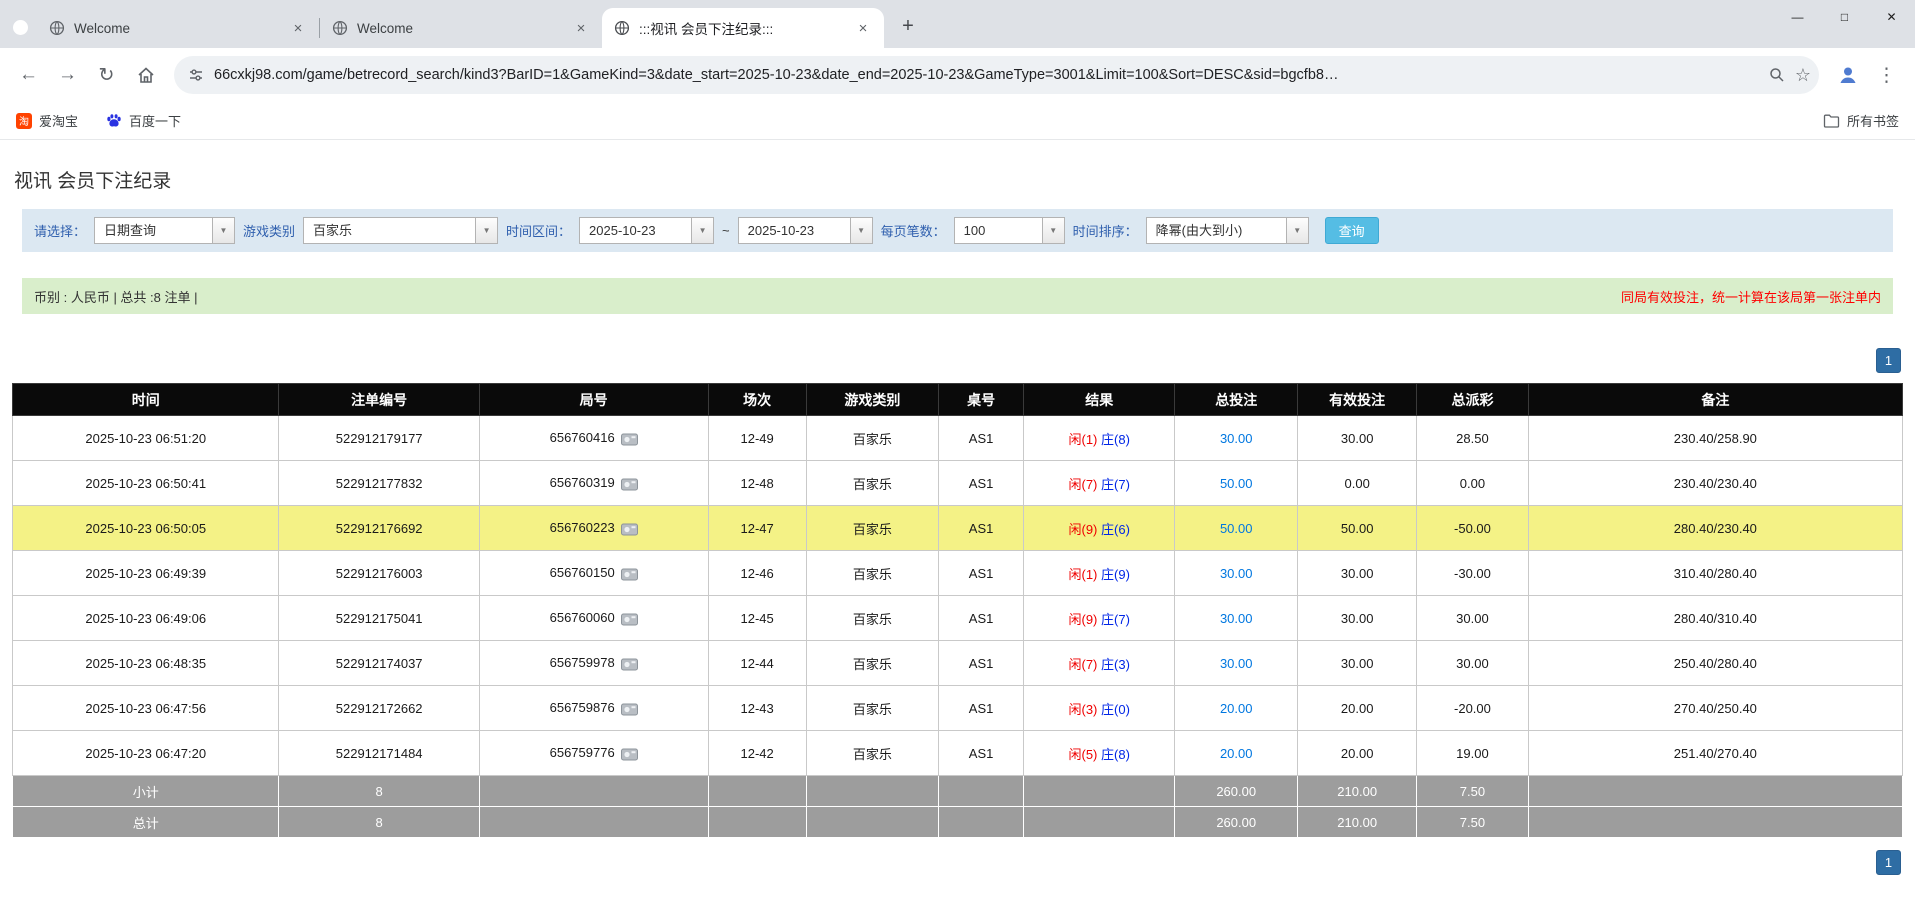 This screenshot has height=924, width=1915. Describe the element at coordinates (622, 28) in the screenshot. I see `globe-icon` at that location.